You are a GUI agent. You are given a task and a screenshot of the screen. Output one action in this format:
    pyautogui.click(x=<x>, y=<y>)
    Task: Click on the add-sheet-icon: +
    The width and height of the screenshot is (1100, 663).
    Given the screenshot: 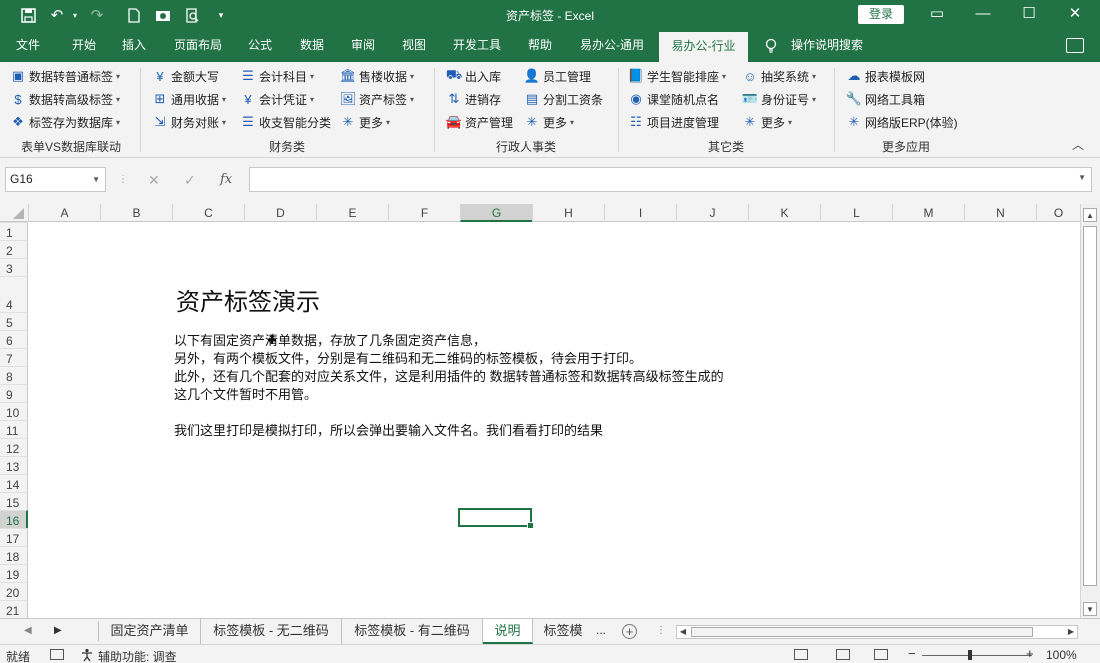 What is the action you would take?
    pyautogui.click(x=629, y=631)
    